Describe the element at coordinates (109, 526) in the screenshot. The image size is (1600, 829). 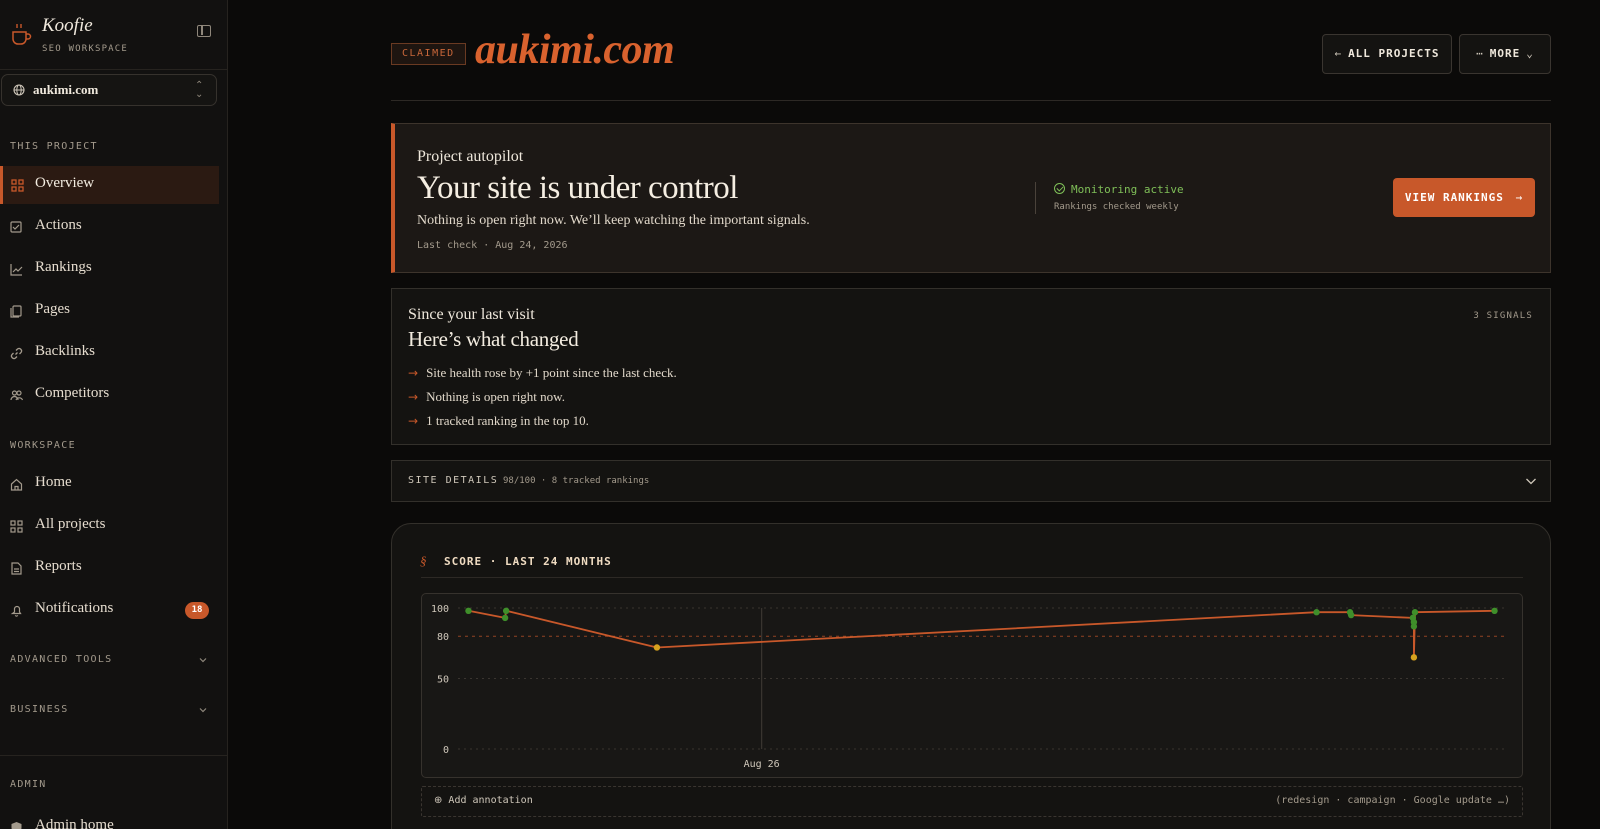
I see `sidebar-item-all-projects: All projects` at that location.